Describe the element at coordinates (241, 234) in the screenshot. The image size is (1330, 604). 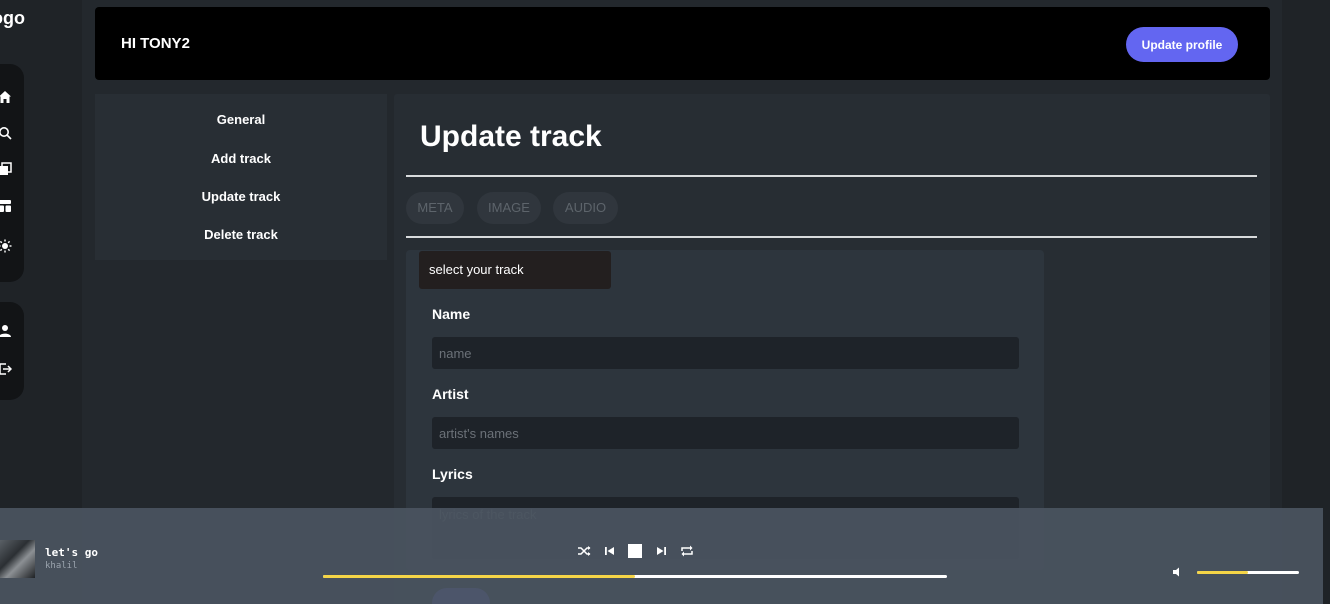
I see `nav-item-delete-track: Delete track` at that location.